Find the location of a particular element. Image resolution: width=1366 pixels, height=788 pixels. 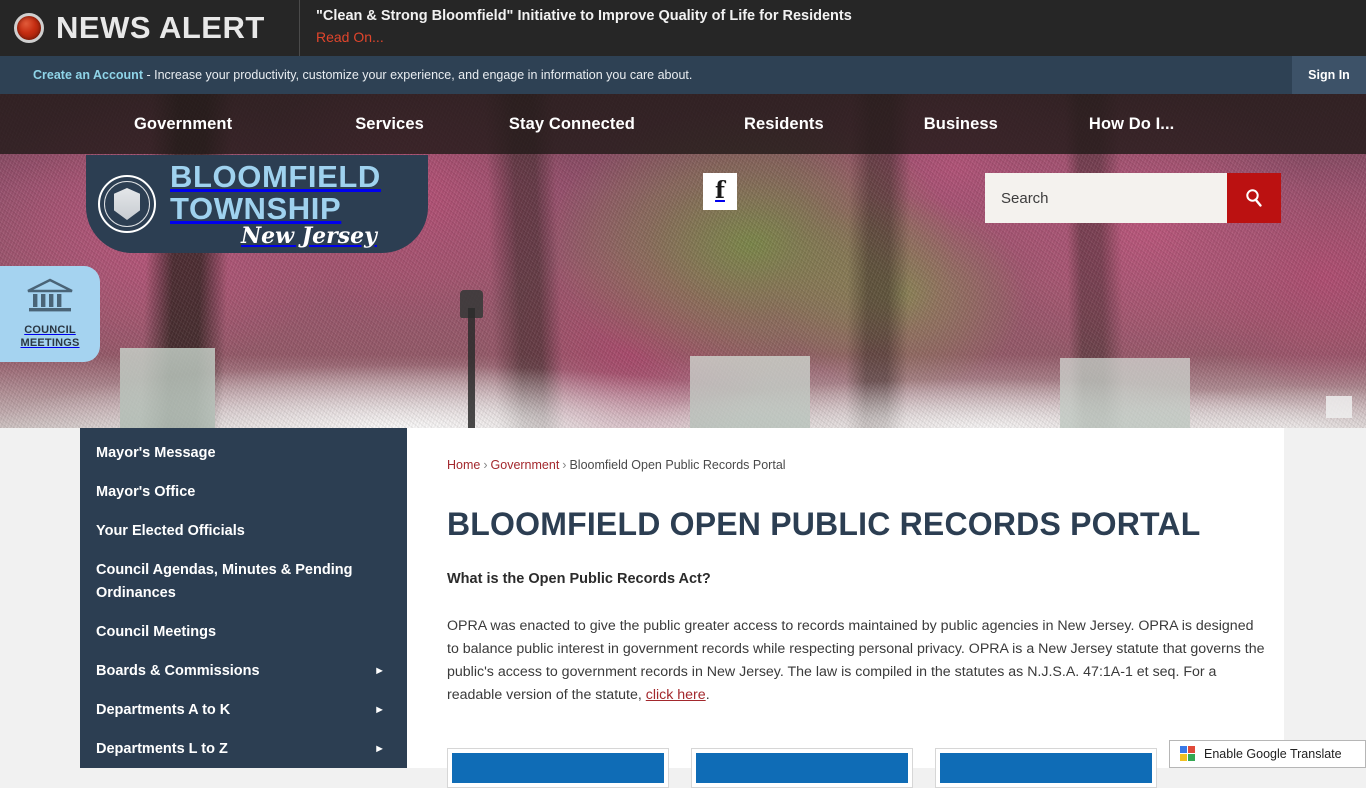

township-seal-icon is located at coordinates (127, 204).